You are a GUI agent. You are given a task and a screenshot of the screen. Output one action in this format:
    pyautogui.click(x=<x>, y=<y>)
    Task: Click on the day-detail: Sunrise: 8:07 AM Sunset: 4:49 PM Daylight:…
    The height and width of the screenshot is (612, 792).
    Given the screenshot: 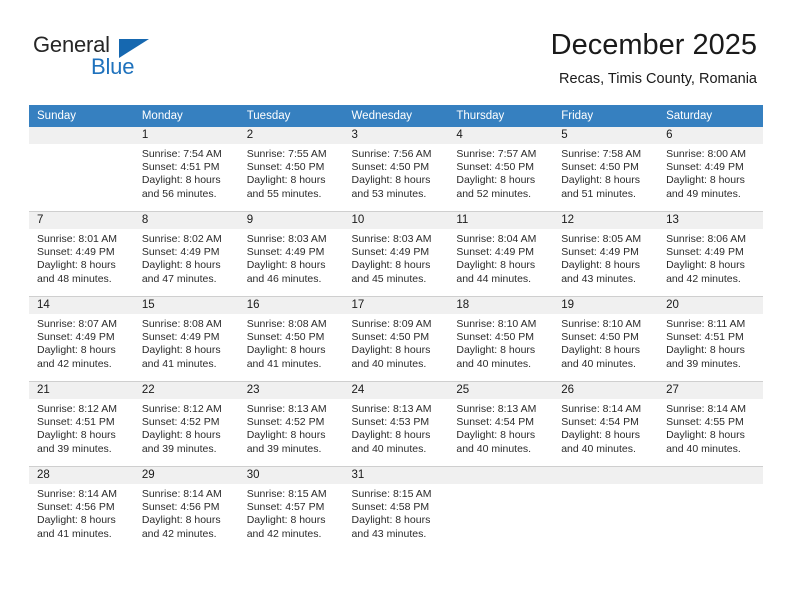 What is the action you would take?
    pyautogui.click(x=81, y=342)
    